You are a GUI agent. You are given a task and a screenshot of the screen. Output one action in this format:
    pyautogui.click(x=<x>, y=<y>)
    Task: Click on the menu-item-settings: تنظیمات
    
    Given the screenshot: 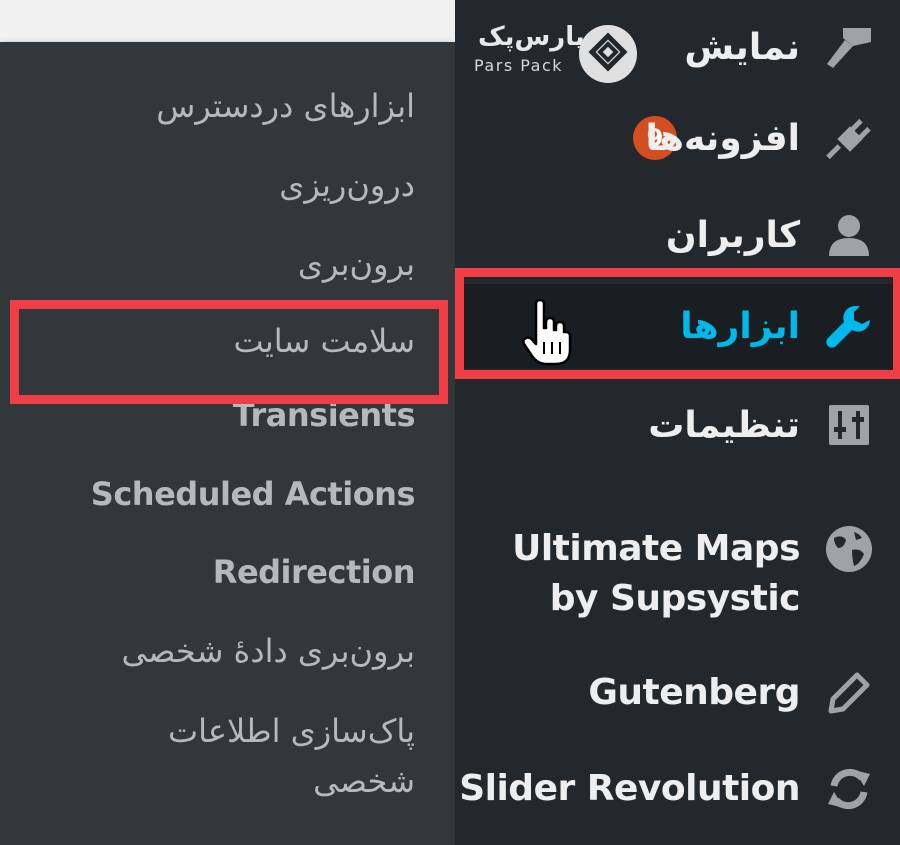 What is the action you would take?
    pyautogui.click(x=677, y=425)
    